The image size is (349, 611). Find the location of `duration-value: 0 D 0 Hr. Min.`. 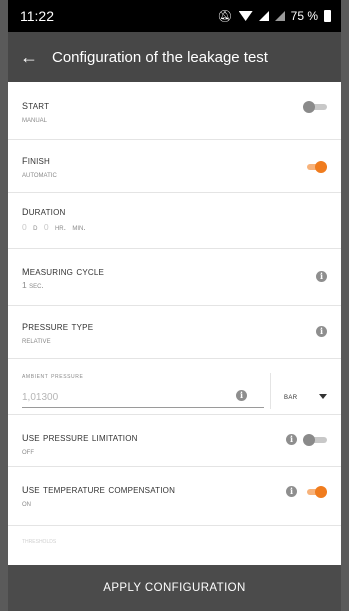

duration-value: 0 D 0 Hr. Min. is located at coordinates (174, 227).